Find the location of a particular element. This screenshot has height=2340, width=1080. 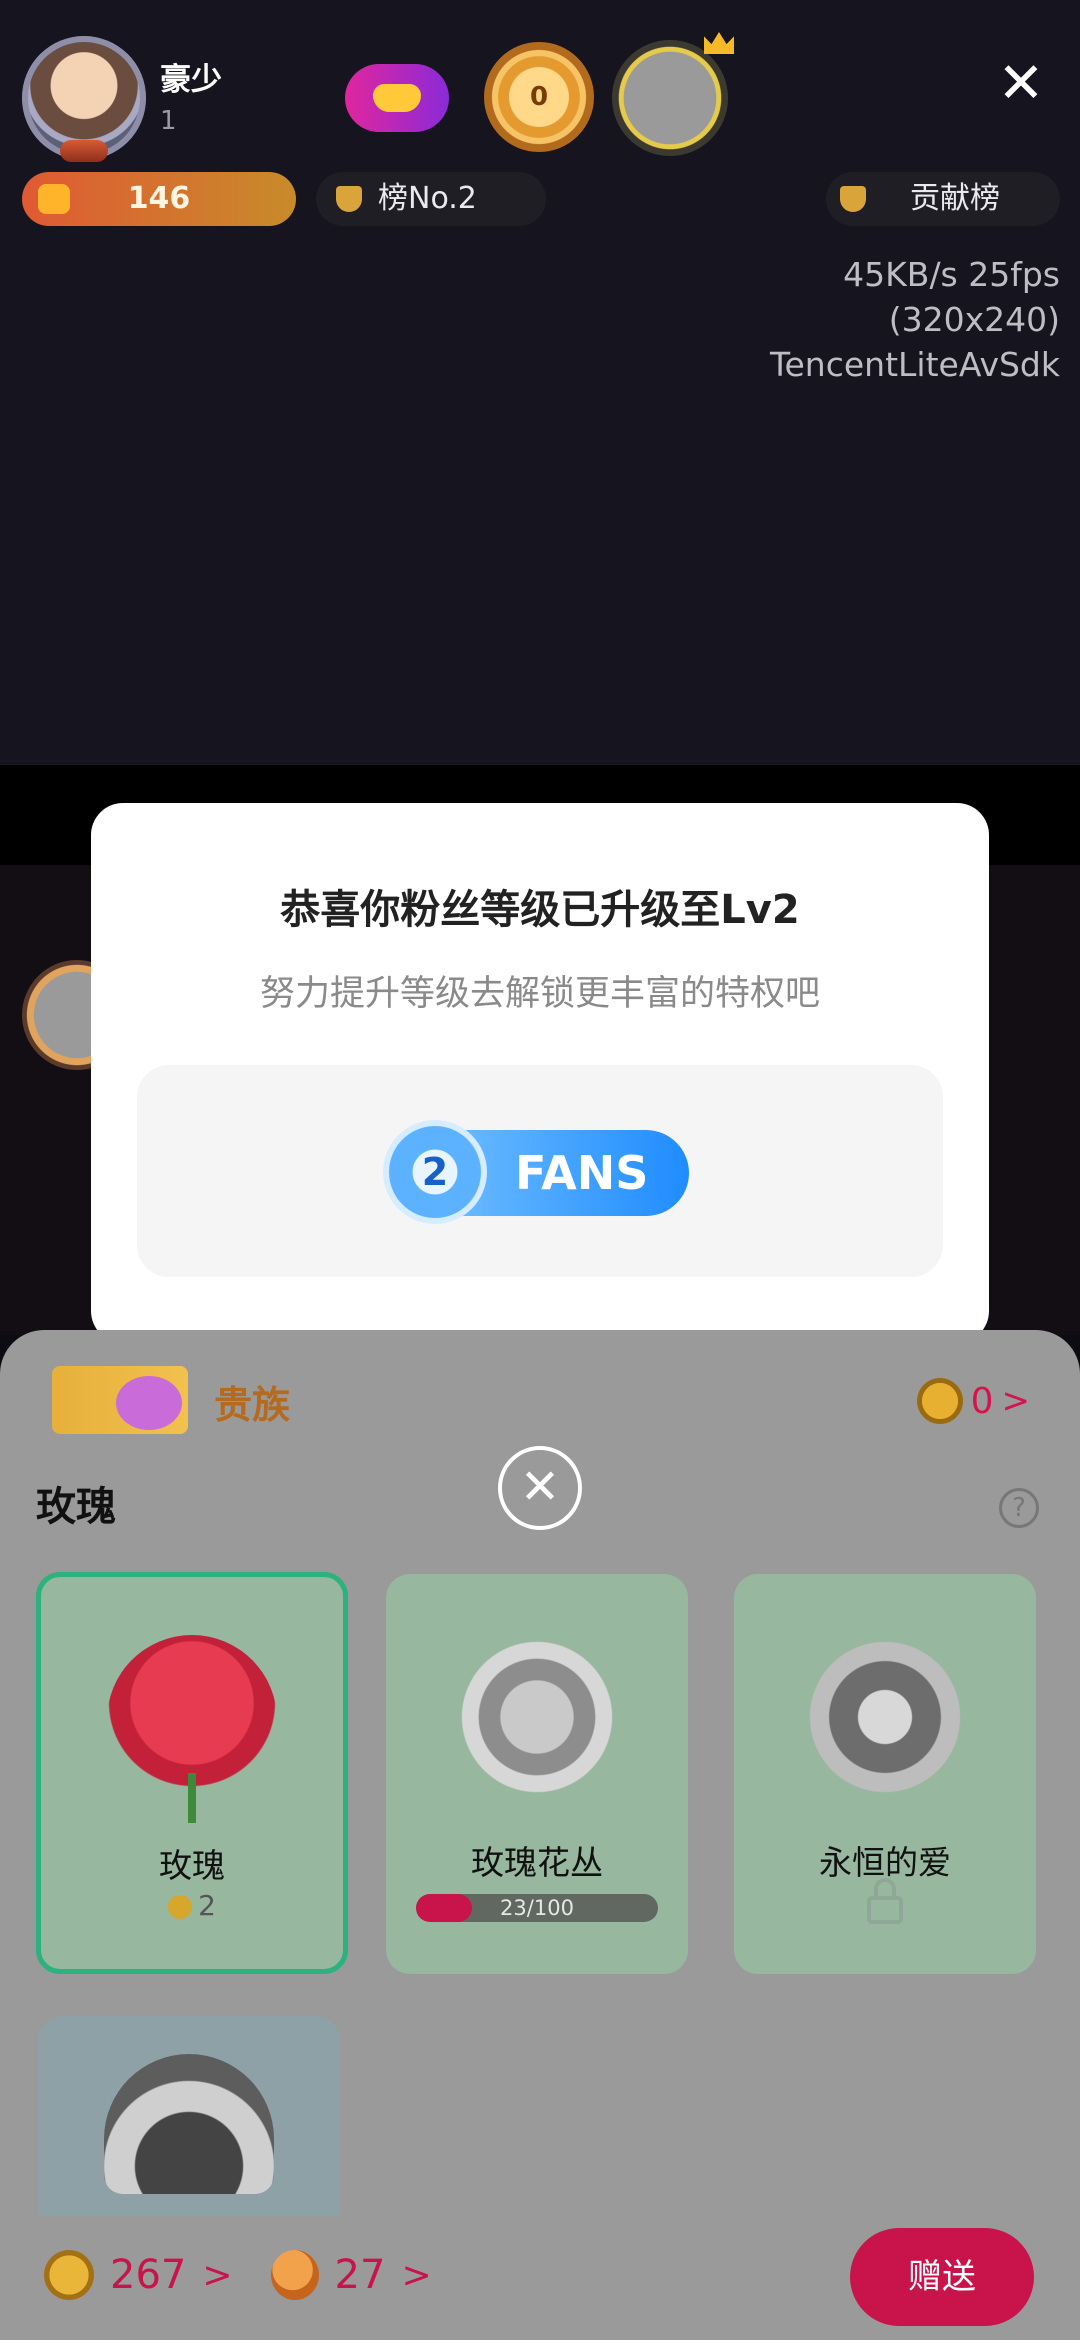

progress-label: 23/100 is located at coordinates (537, 1908).